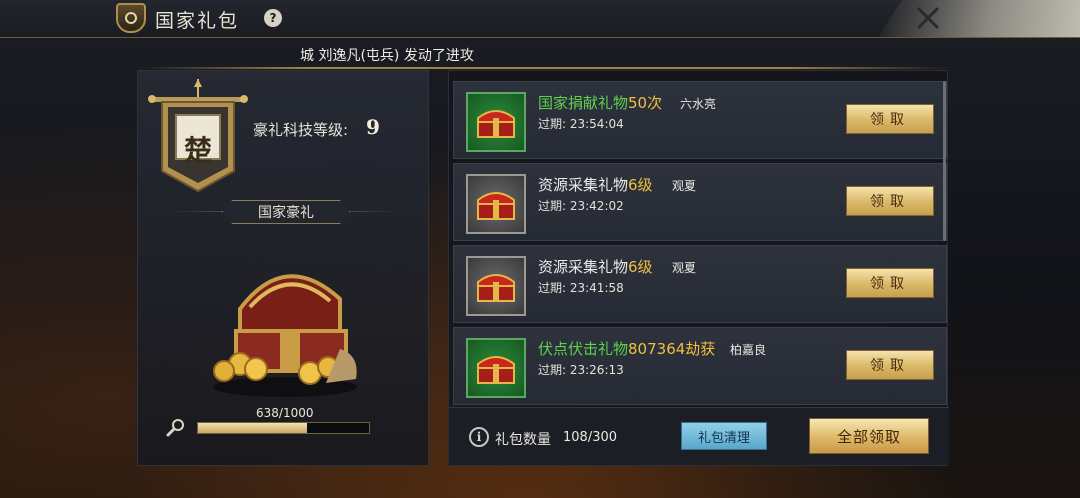 This screenshot has height=498, width=1080. Describe the element at coordinates (700, 366) in the screenshot. I see `gift-row: 伏点伏击礼物807364劫获 柏嘉良 过期: 23:26:13 领取` at that location.